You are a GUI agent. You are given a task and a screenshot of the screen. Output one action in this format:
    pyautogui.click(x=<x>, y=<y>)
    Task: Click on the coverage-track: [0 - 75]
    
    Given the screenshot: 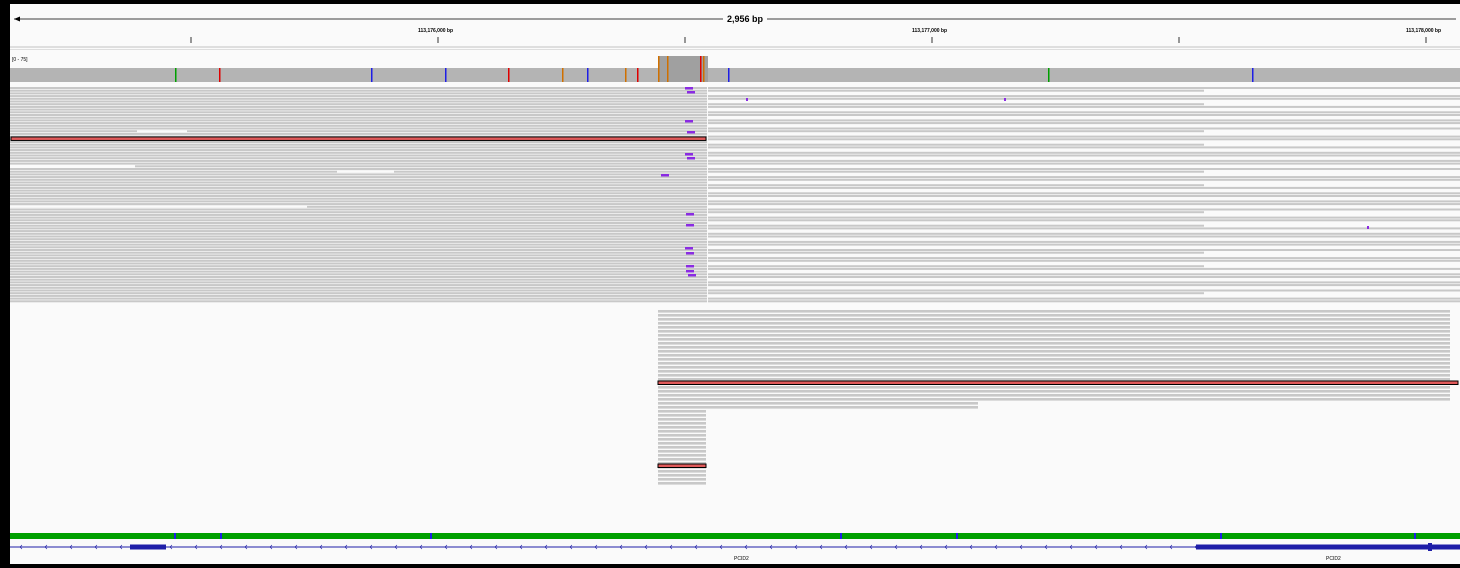 What is the action you would take?
    pyautogui.click(x=735, y=69)
    